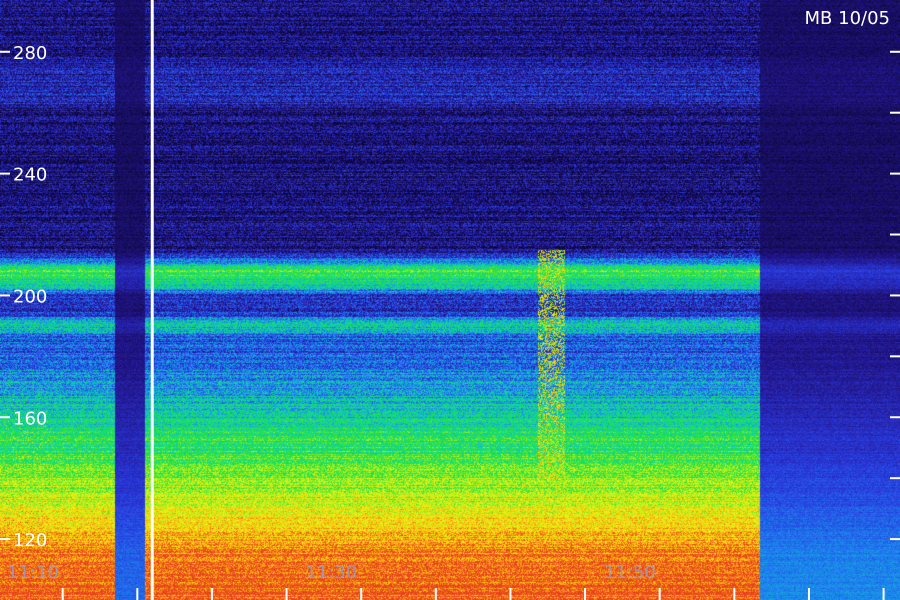  I want to click on y-axis-left: 120 160 200 240 280, so click(23, 297).